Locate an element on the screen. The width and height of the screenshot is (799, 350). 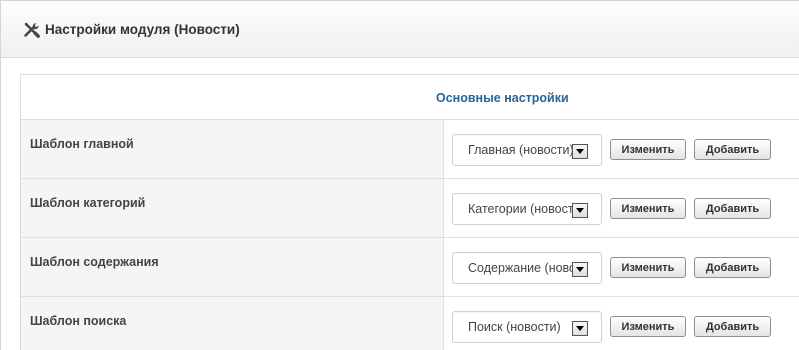
row-controls: Категории (новости) Изменить Добавить is located at coordinates (621, 208).